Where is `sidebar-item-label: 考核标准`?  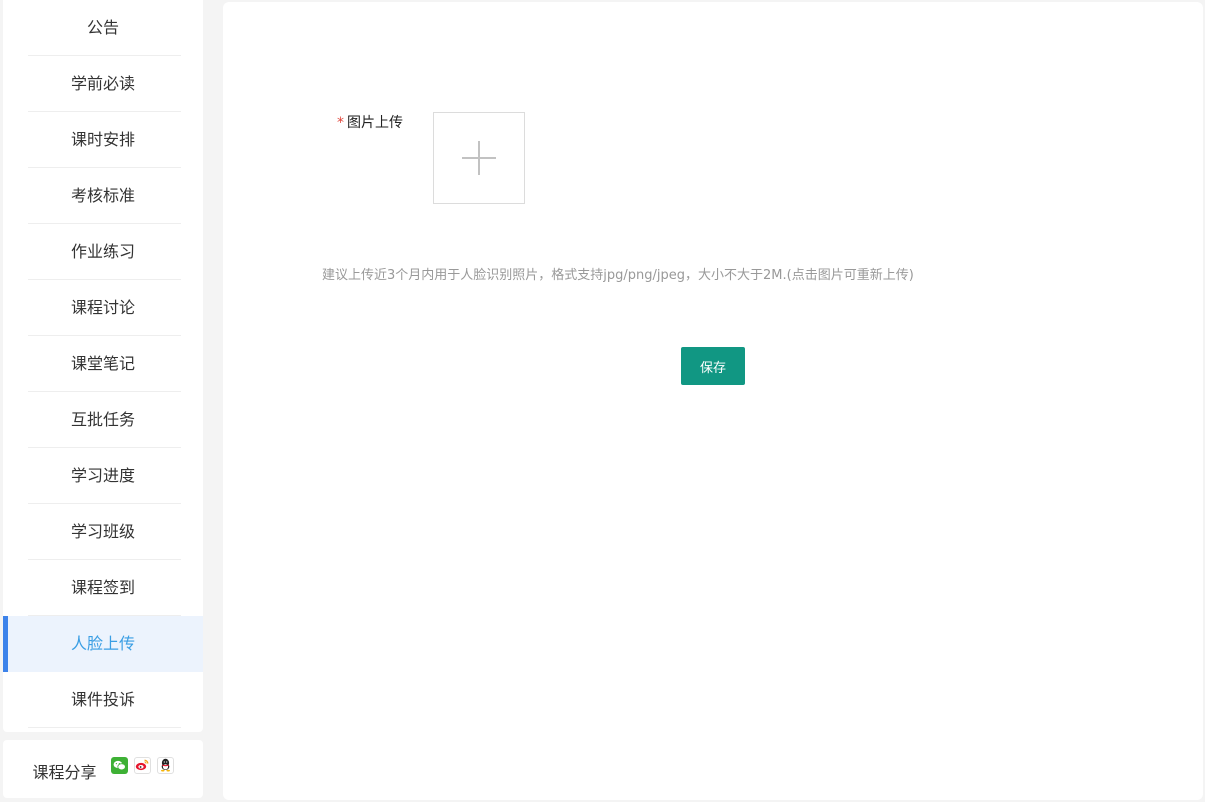
sidebar-item-label: 考核标准 is located at coordinates (102, 195).